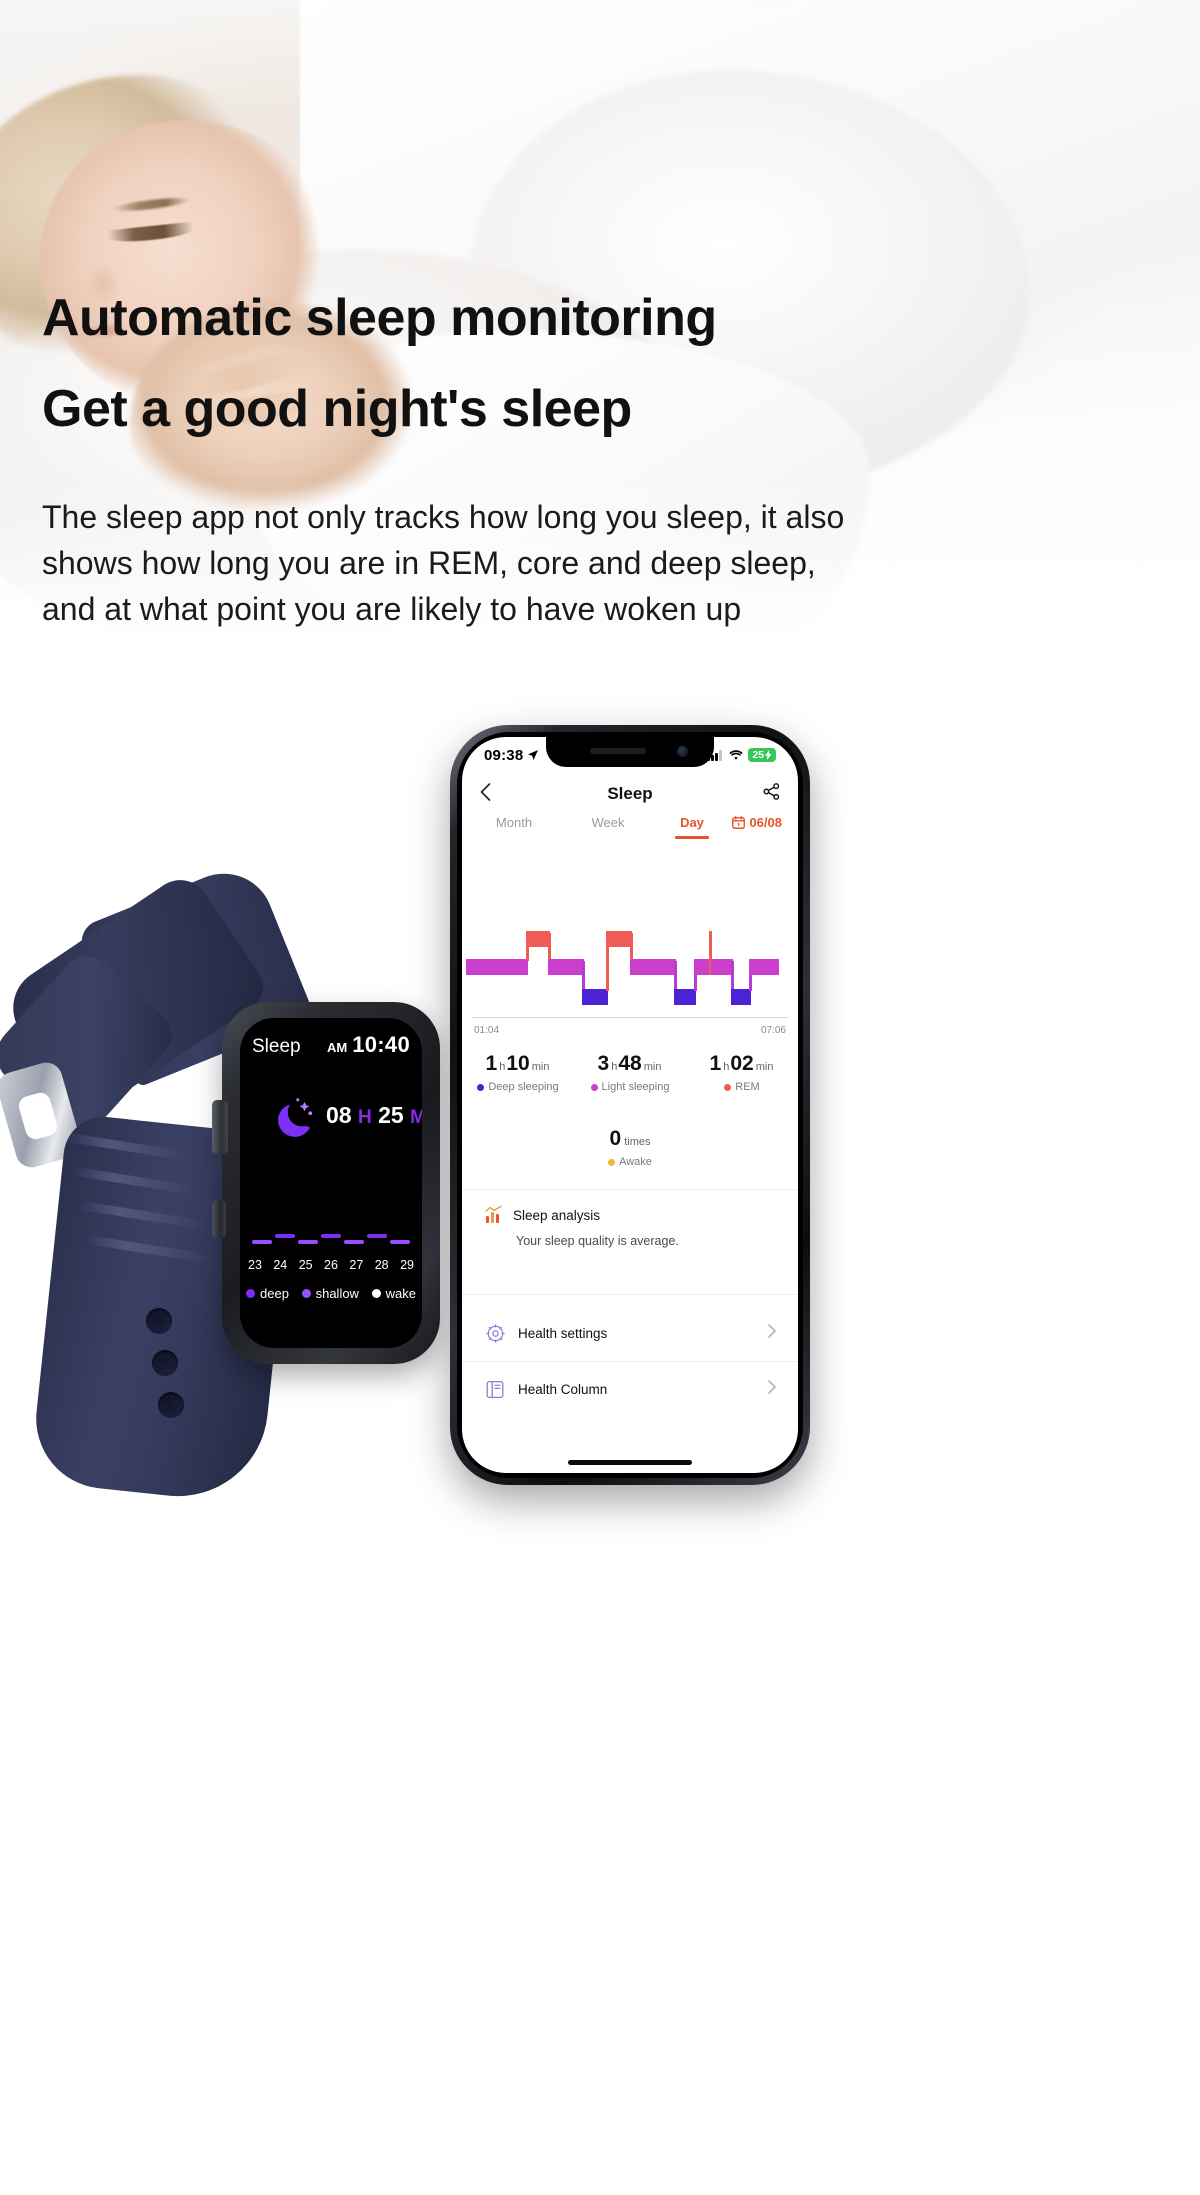 Image resolution: width=1200 pixels, height=2195 pixels. I want to click on stat-legend-label: Deep sleeping, so click(523, 1087).